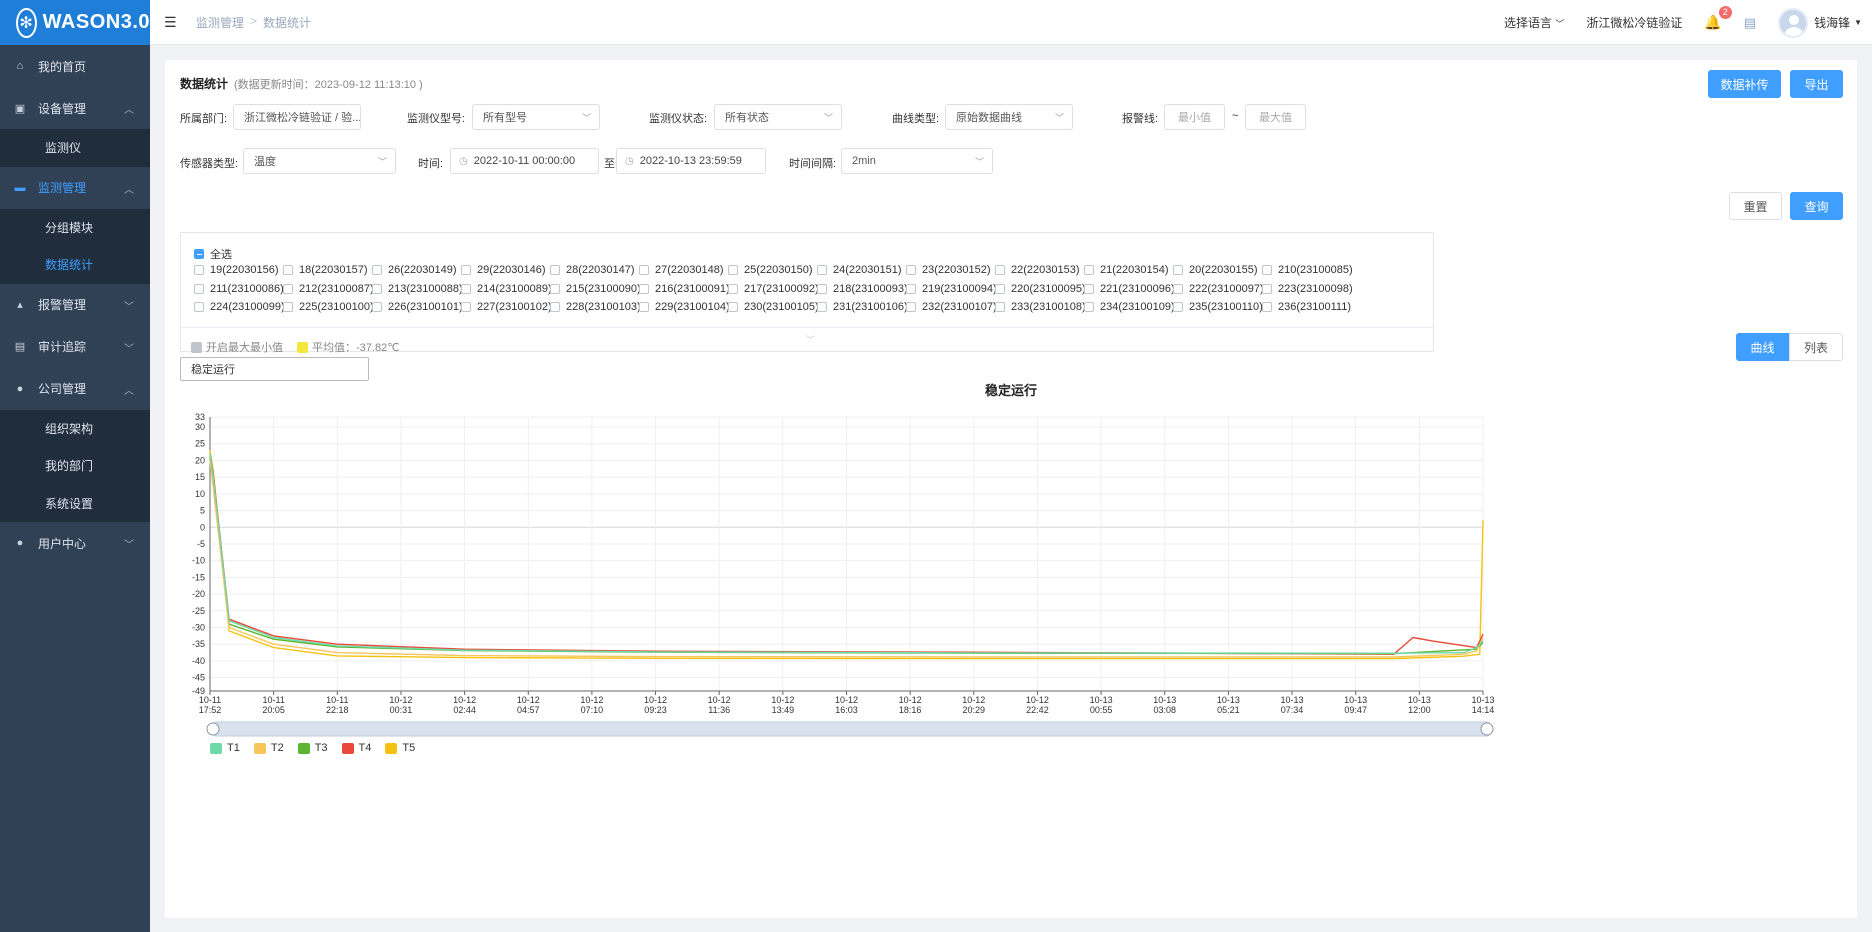  I want to click on sidebar-subitem-system-settings: 系统设置, so click(75, 504).